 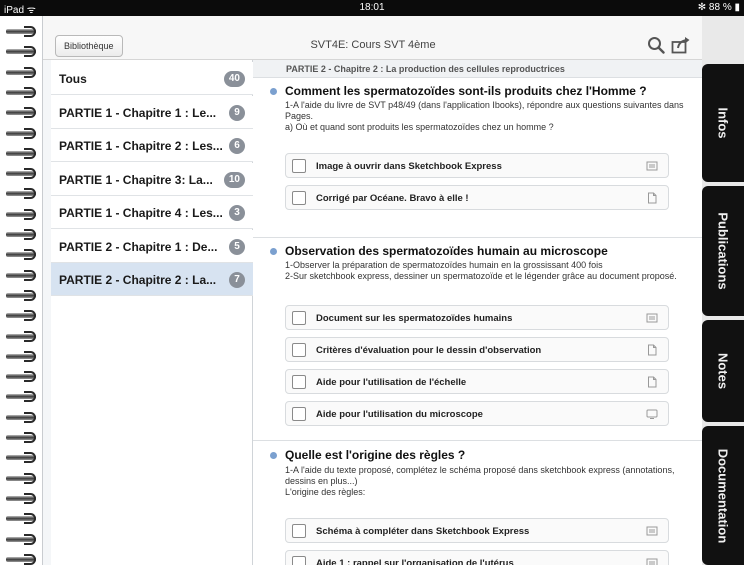 What do you see at coordinates (237, 213) in the screenshot?
I see `count-badge: 3` at bounding box center [237, 213].